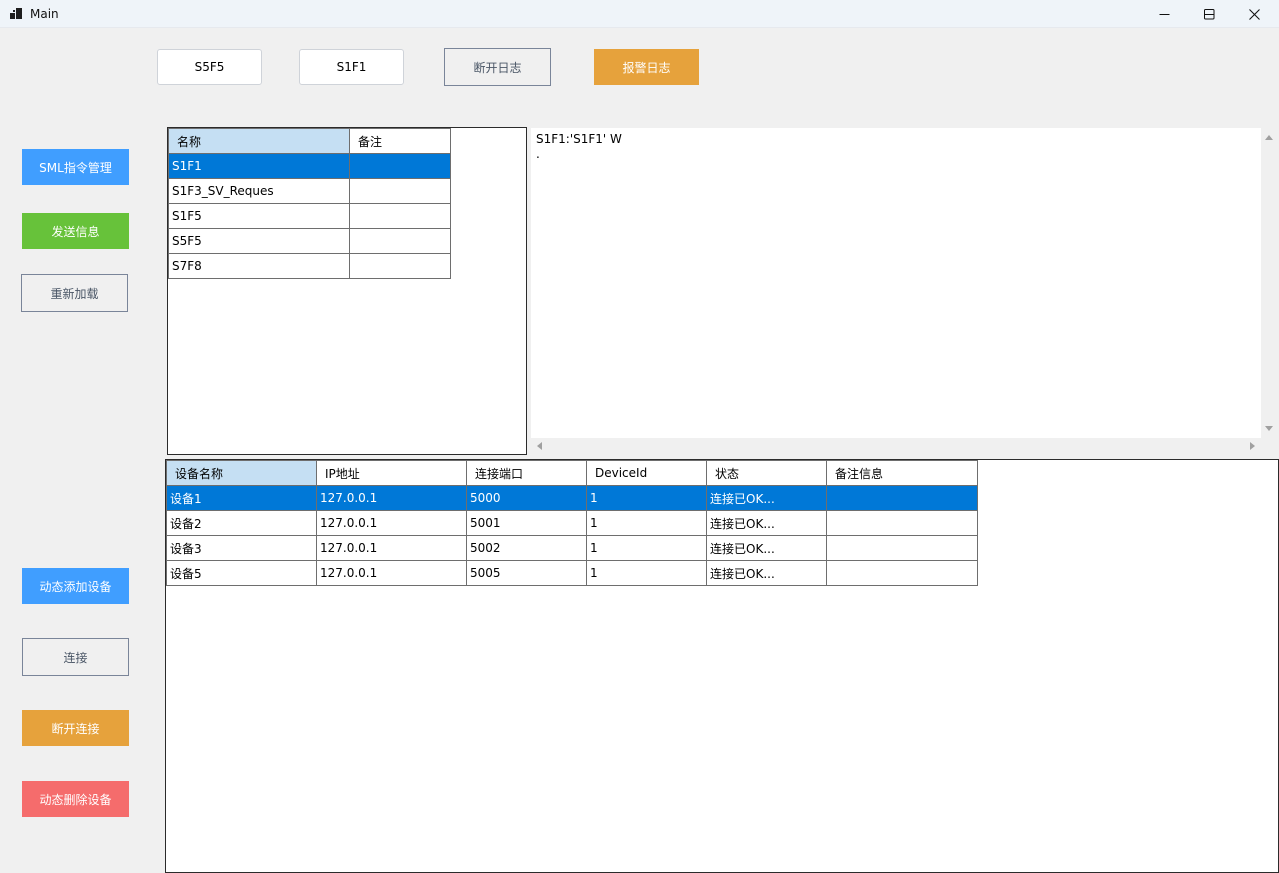 Image resolution: width=1279 pixels, height=873 pixels. I want to click on column-header-device-id: DeviceId, so click(646, 473).